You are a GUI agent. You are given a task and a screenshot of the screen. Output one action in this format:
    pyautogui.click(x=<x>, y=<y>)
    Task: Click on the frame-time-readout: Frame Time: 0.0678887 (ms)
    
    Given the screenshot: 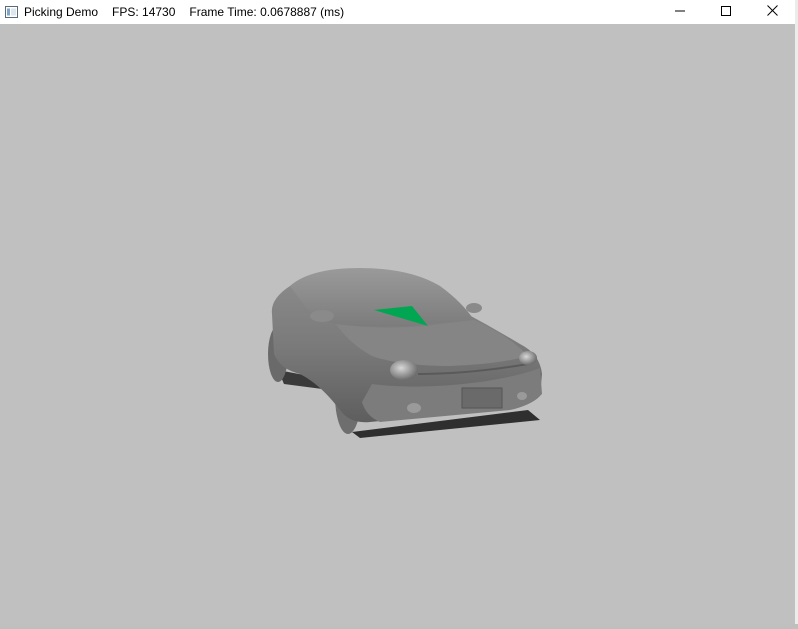 What is the action you would take?
    pyautogui.click(x=267, y=12)
    